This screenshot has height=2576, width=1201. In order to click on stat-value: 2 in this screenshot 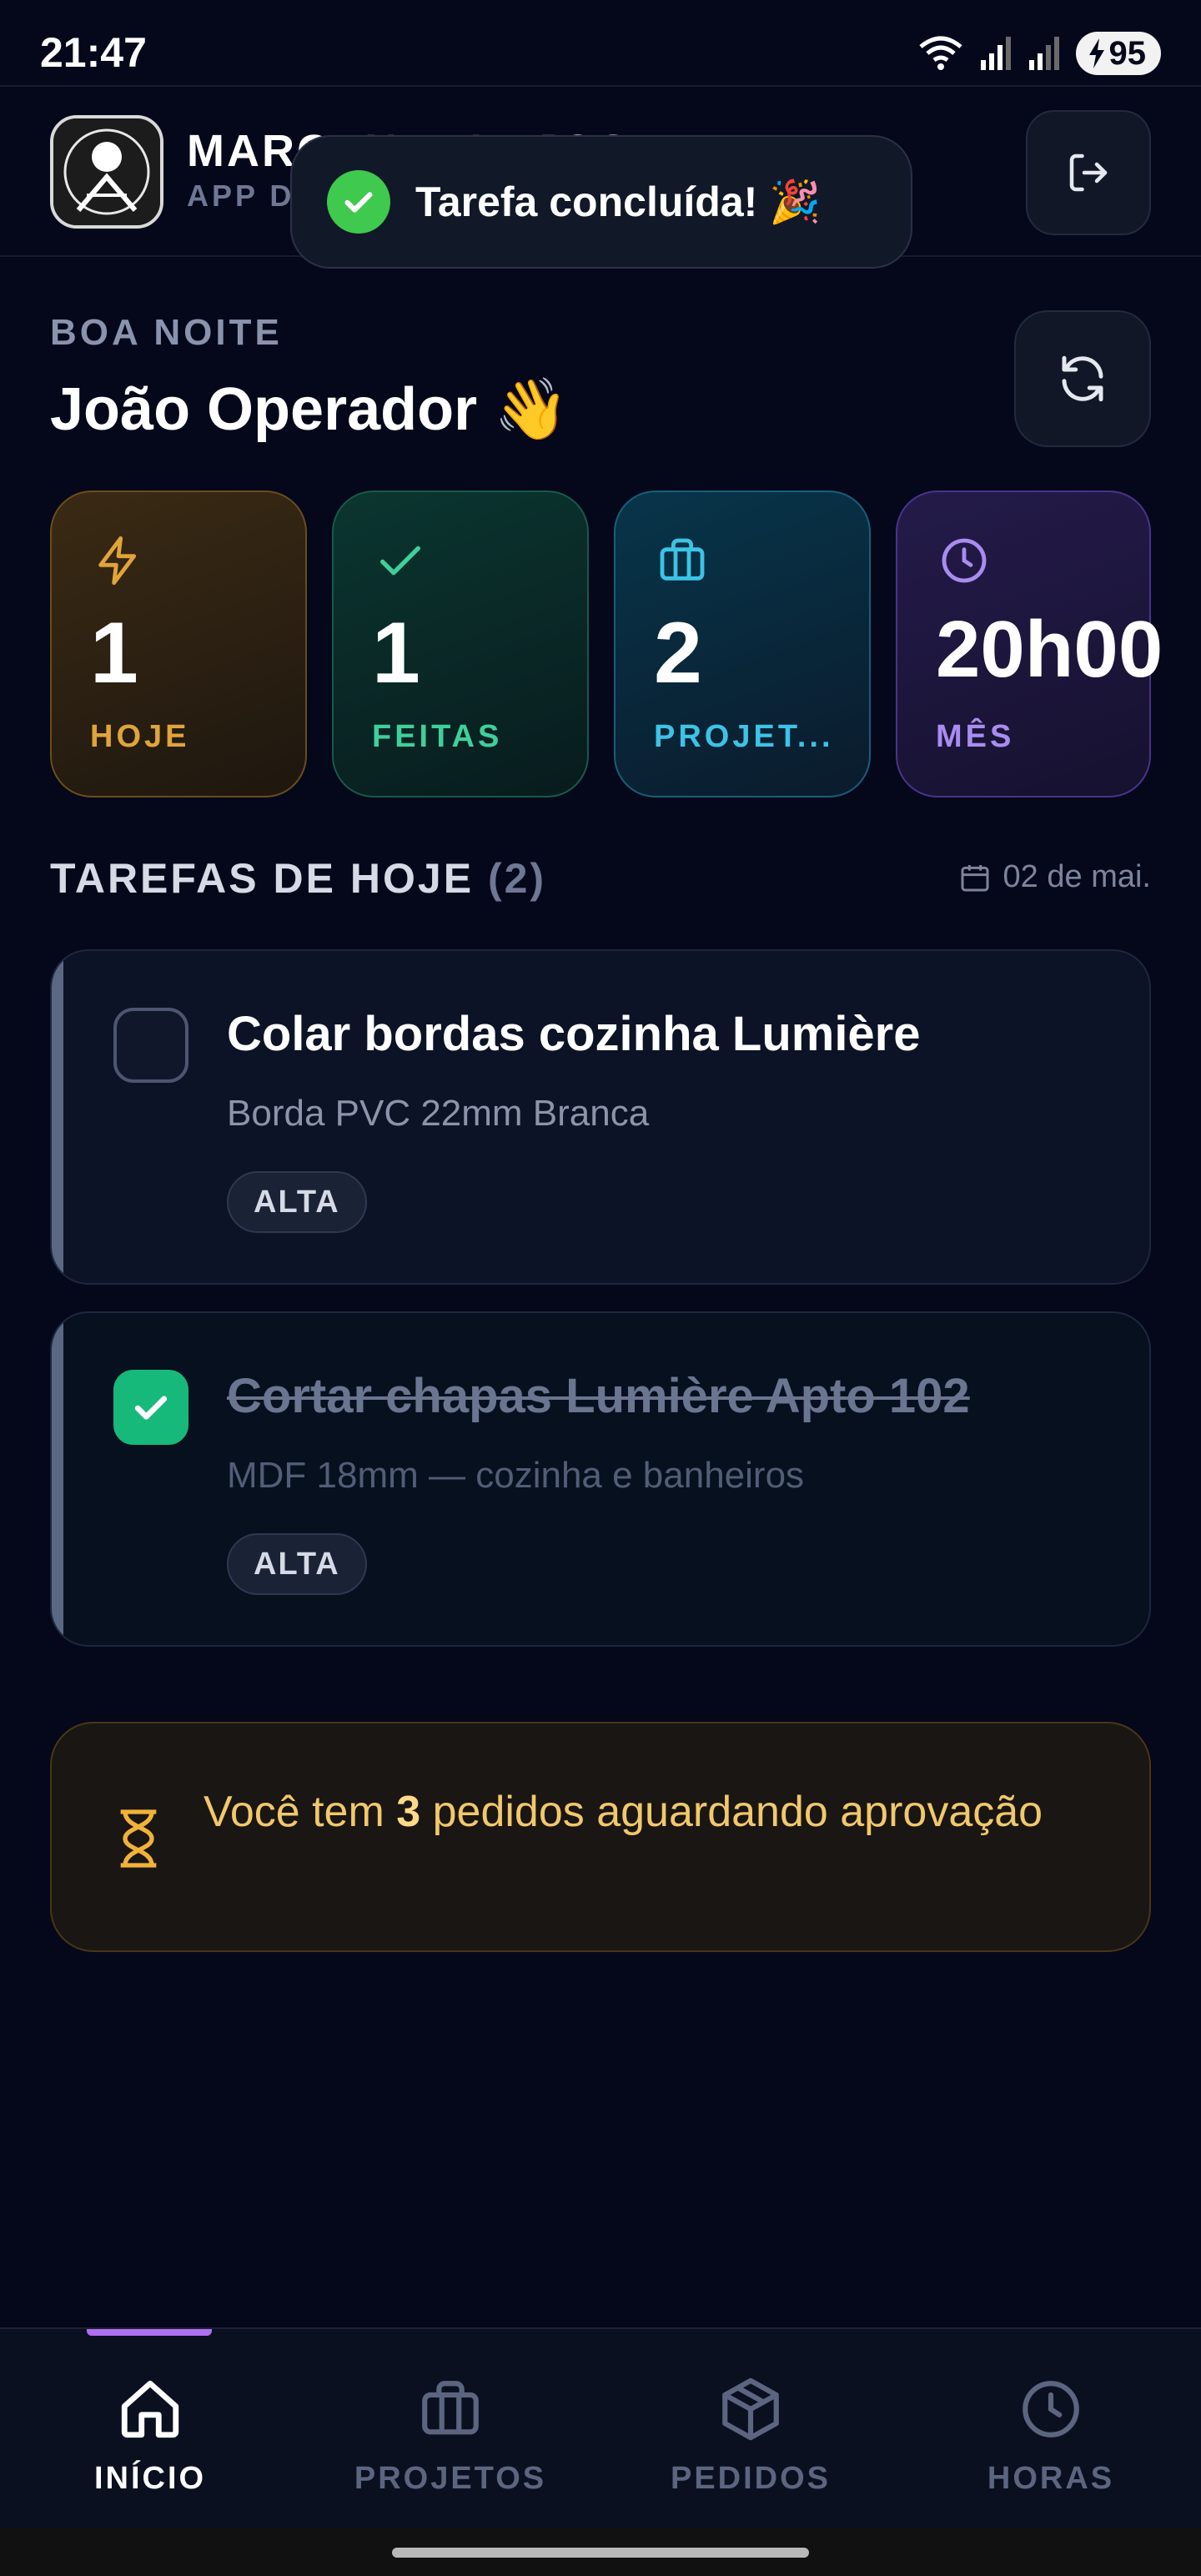, I will do `click(678, 653)`.